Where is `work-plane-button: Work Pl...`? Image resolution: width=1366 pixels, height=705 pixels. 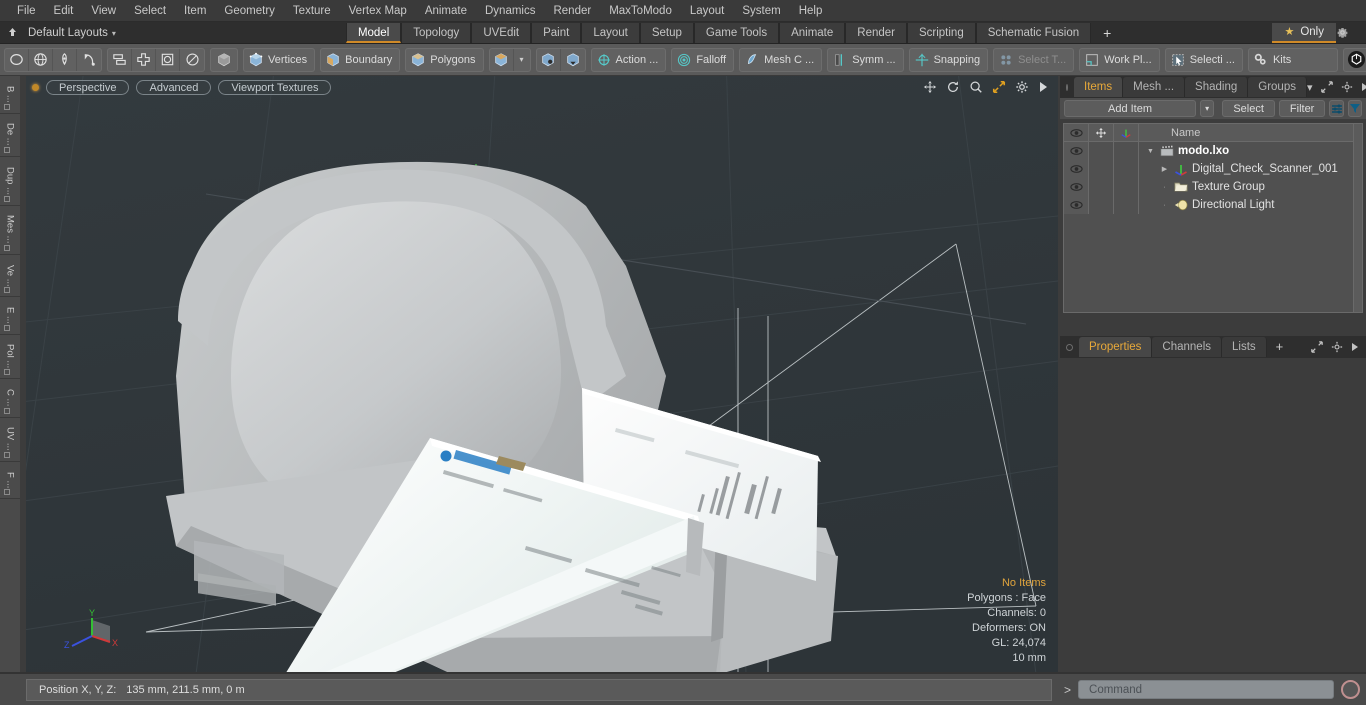 work-plane-button: Work Pl... is located at coordinates (1119, 59).